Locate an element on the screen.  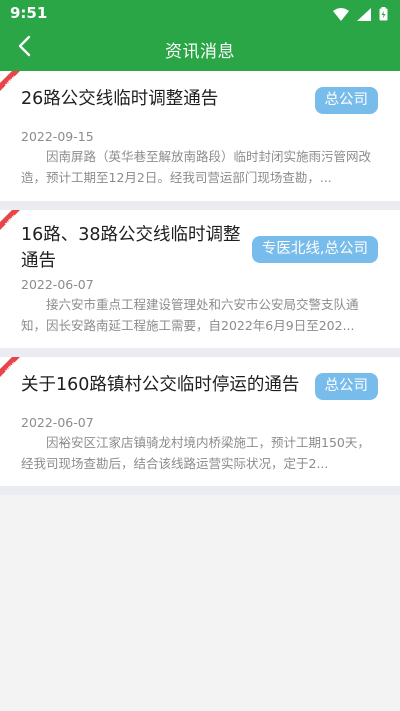
news-title-line: 16路、38路公交线临时调整 is located at coordinates (131, 235).